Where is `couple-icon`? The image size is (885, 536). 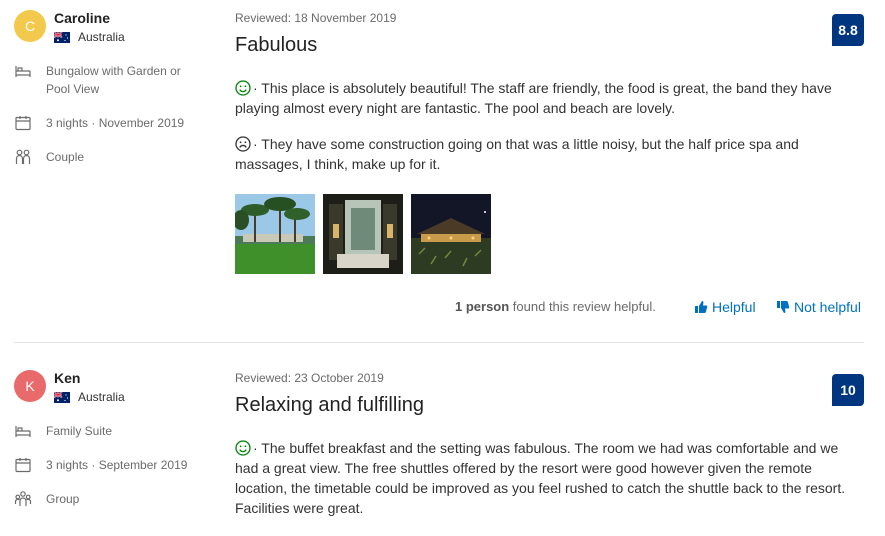 couple-icon is located at coordinates (23, 156).